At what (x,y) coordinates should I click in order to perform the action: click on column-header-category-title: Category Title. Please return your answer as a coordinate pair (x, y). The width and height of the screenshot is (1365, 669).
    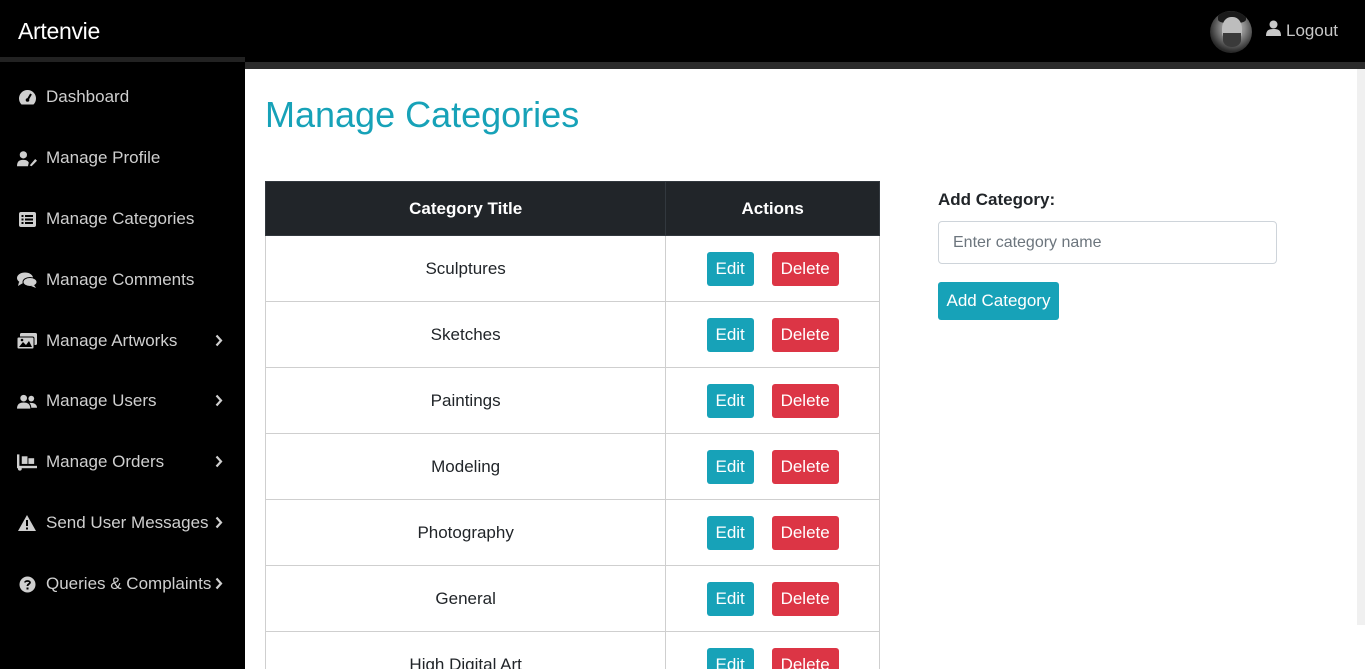
    Looking at the image, I should click on (465, 208).